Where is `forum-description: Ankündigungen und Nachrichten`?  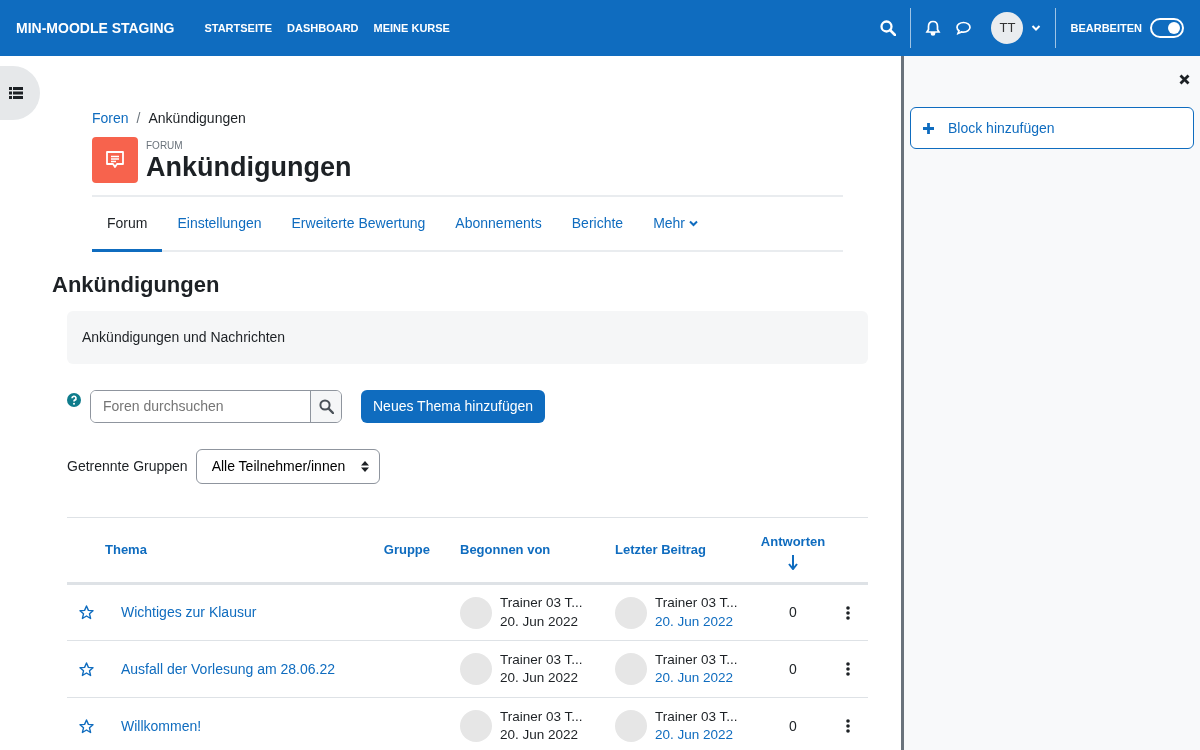 forum-description: Ankündigungen und Nachrichten is located at coordinates (467, 337).